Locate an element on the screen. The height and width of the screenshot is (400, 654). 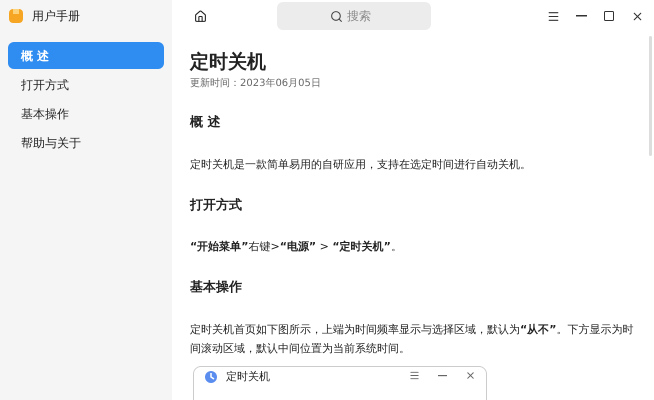
embedded-window-title: 定时关机 is located at coordinates (248, 377).